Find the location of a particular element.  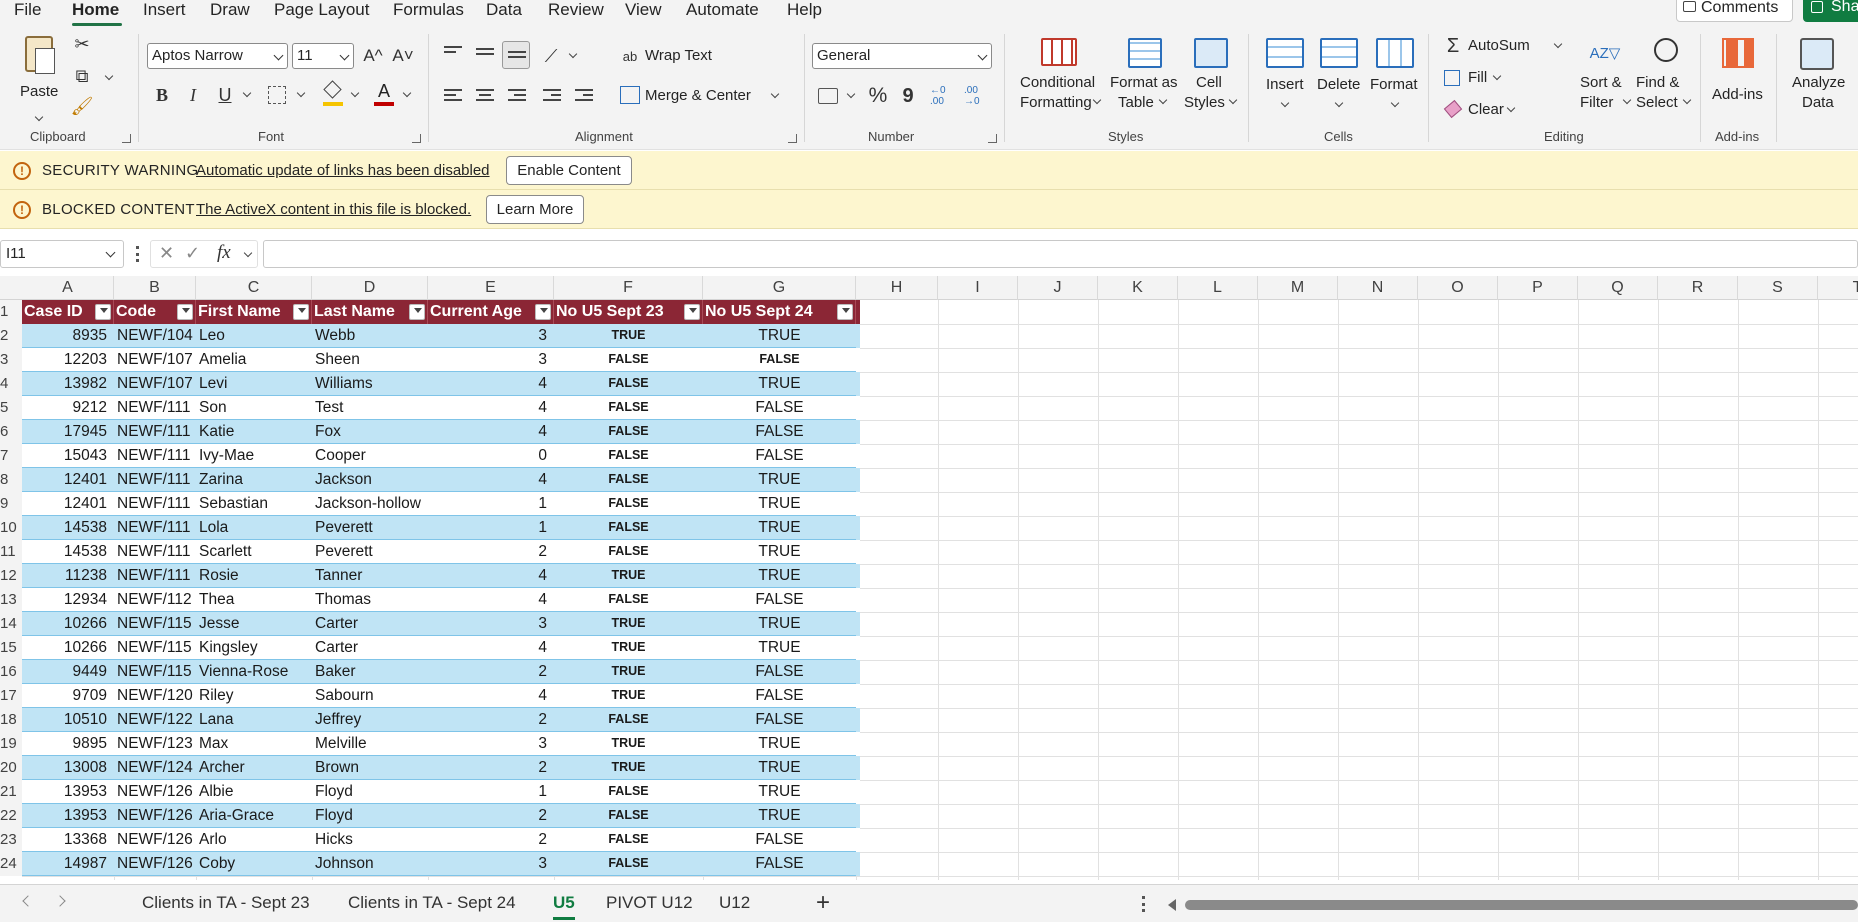

table-cell: Kingsley is located at coordinates (254, 648).